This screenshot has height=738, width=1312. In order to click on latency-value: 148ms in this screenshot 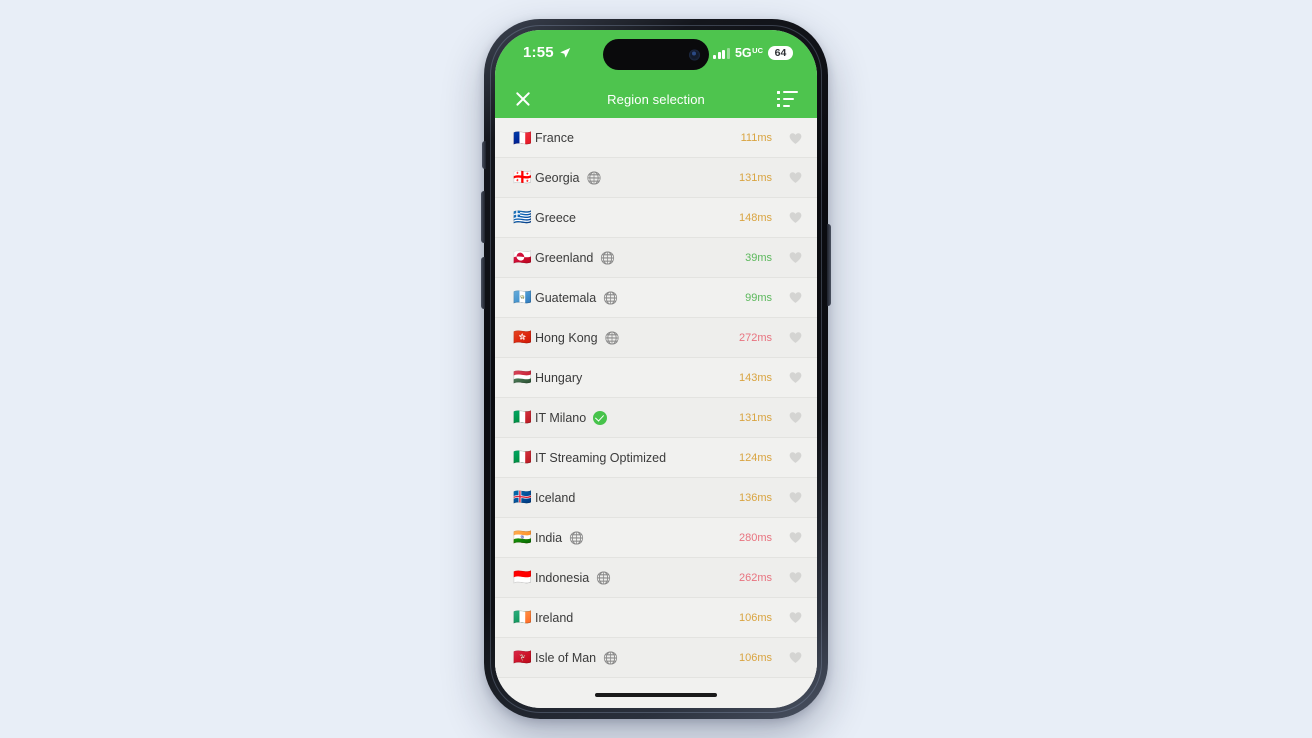, I will do `click(755, 217)`.